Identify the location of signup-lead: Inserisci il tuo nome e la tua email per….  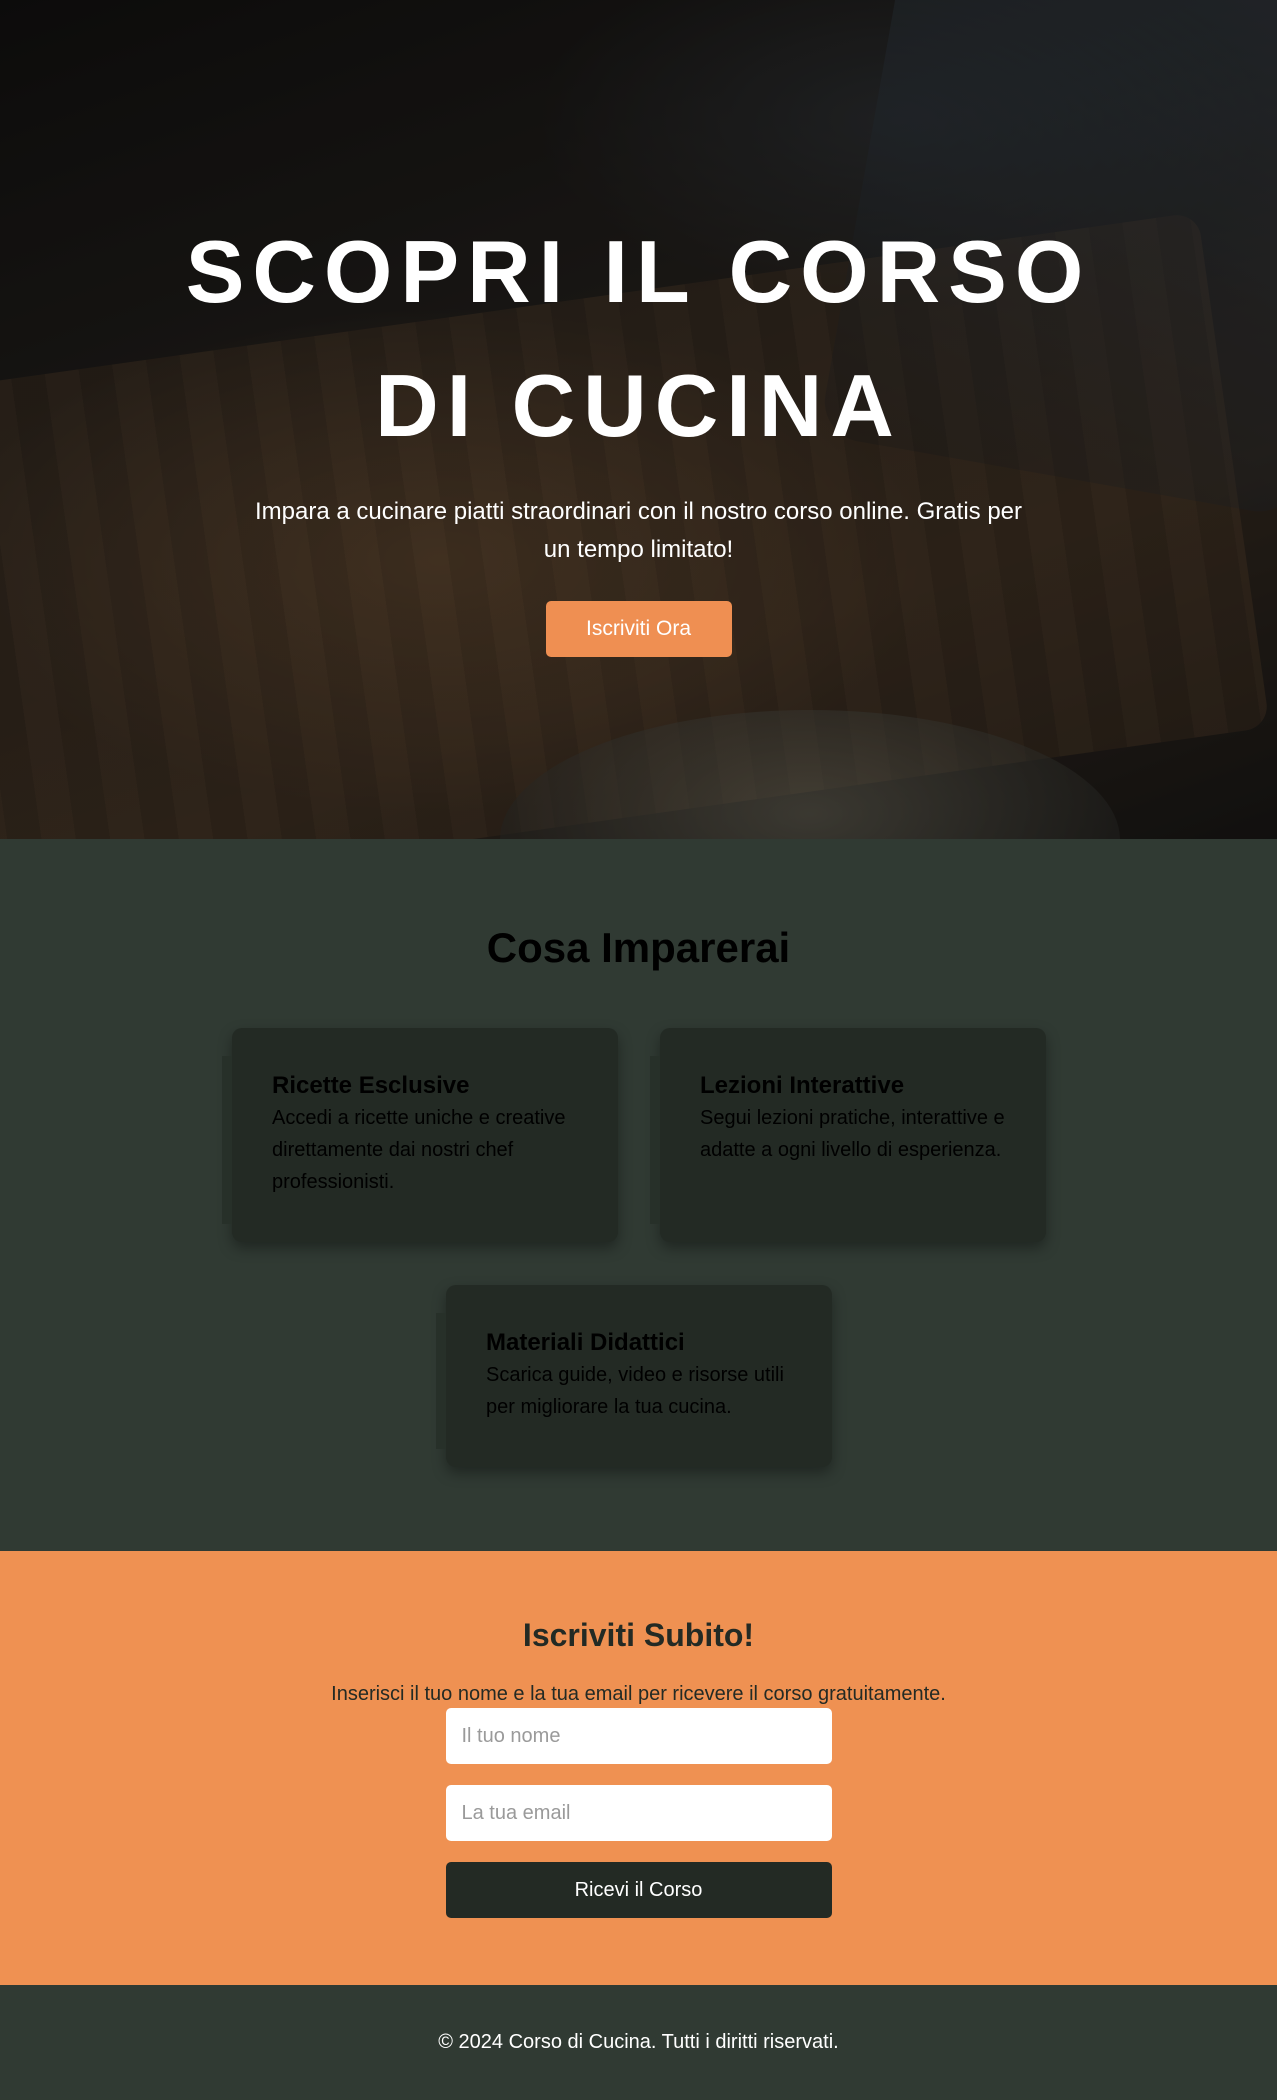
(638, 1694).